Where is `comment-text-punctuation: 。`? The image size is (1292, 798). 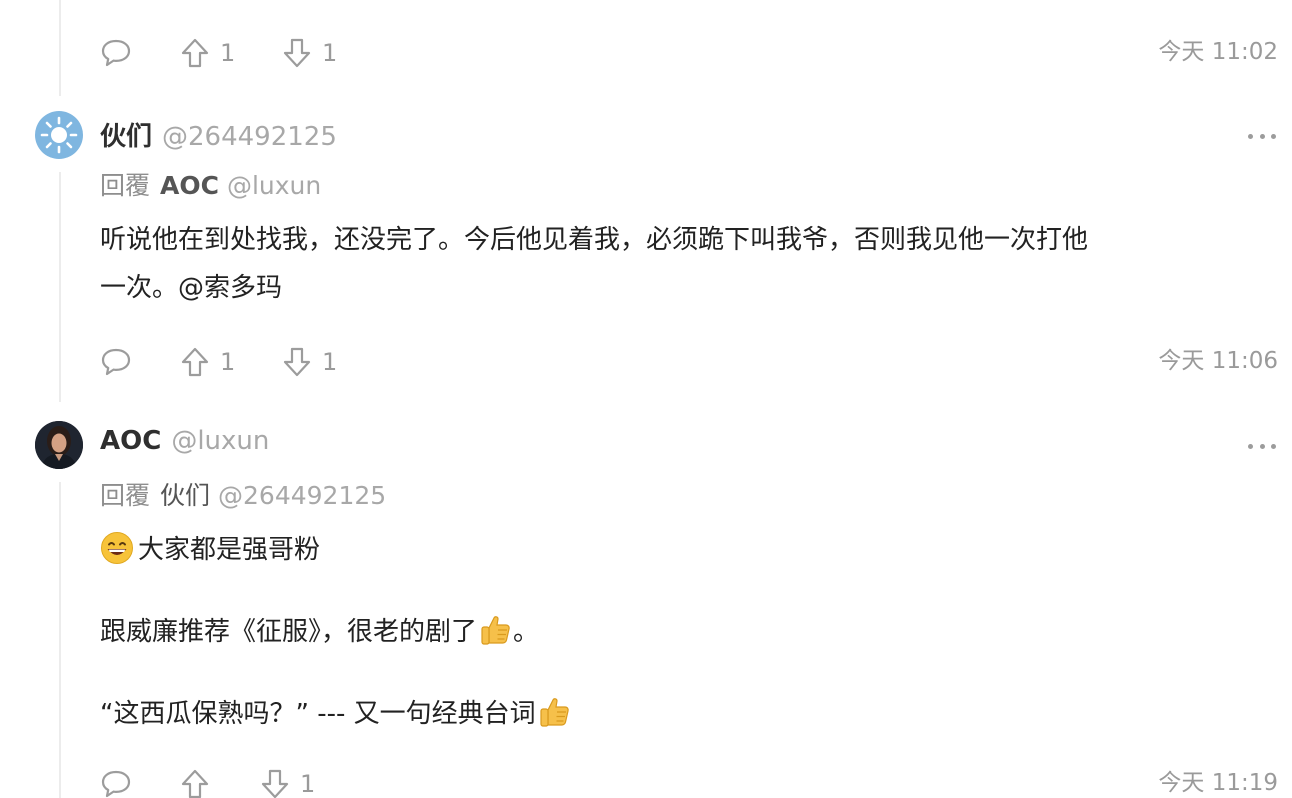 comment-text-punctuation: 。 is located at coordinates (526, 632).